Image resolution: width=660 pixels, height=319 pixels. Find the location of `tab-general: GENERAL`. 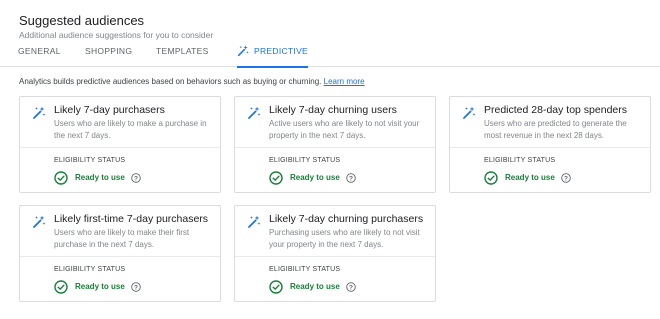

tab-general: GENERAL is located at coordinates (39, 53).